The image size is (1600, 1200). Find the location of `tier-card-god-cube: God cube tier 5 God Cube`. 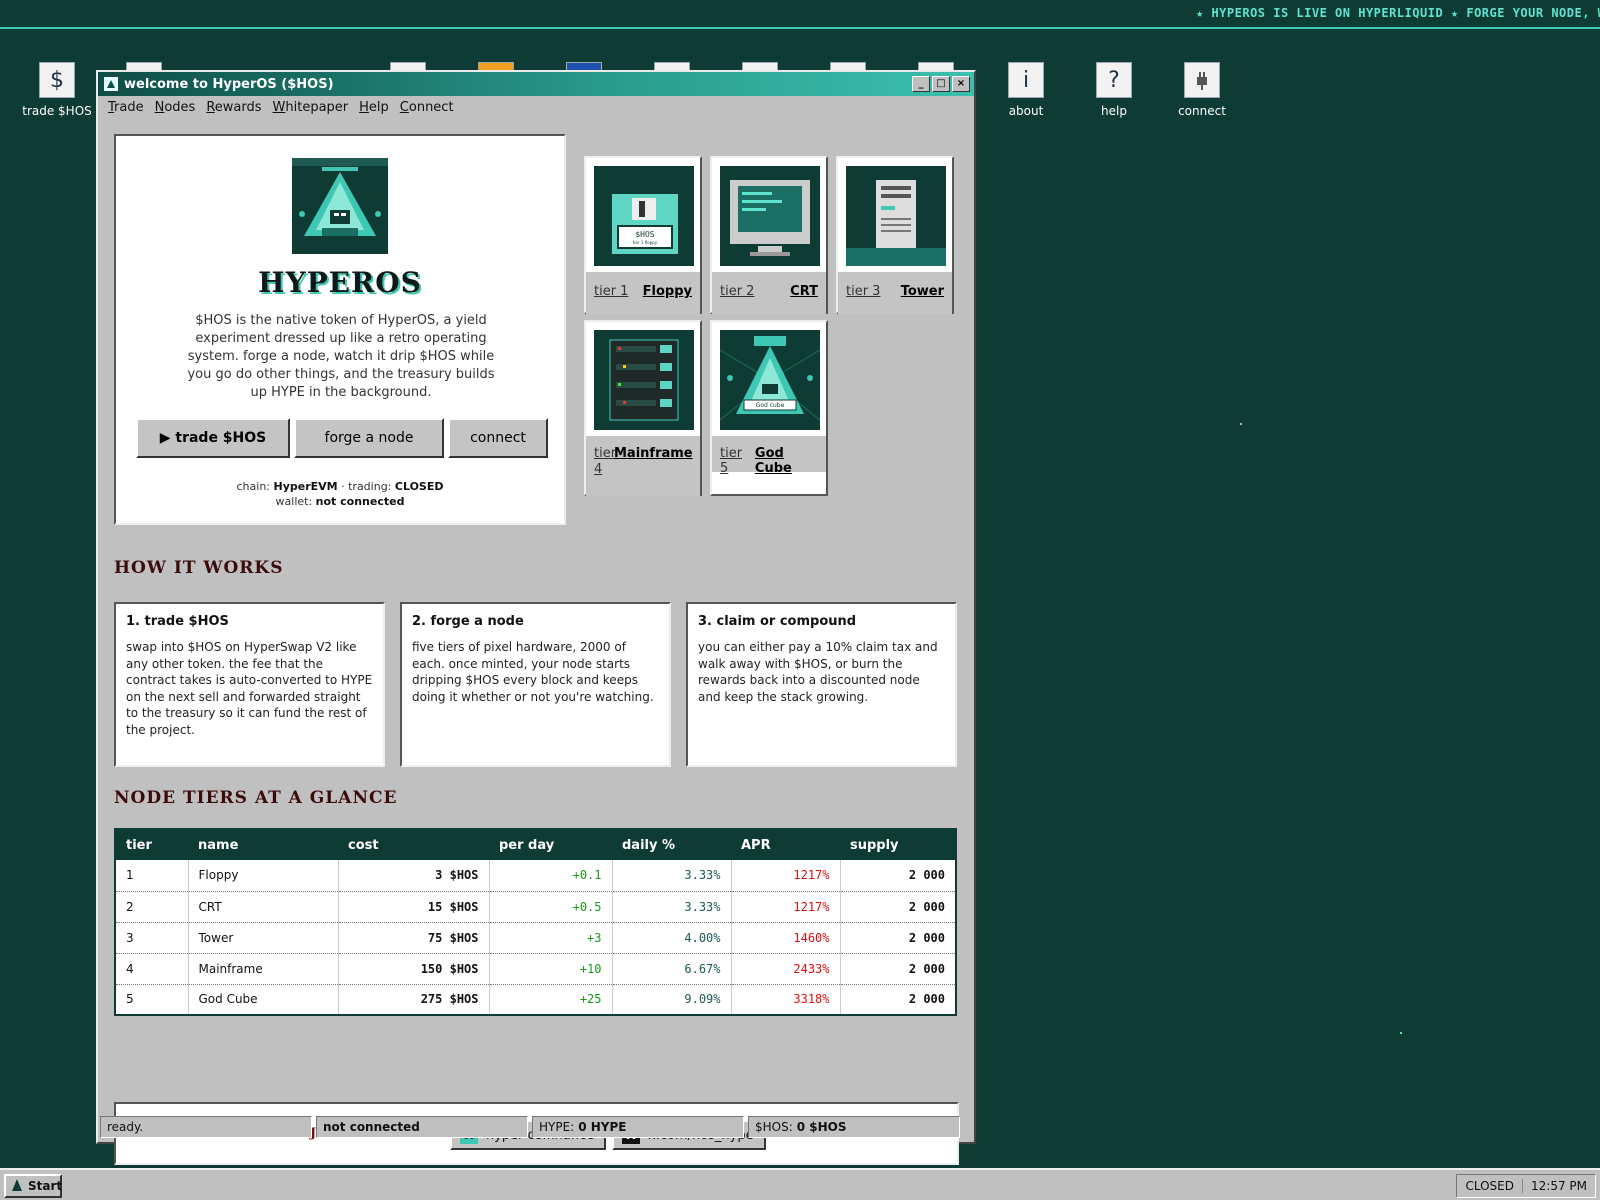

tier-card-god-cube: God cube tier 5 God Cube is located at coordinates (769, 408).